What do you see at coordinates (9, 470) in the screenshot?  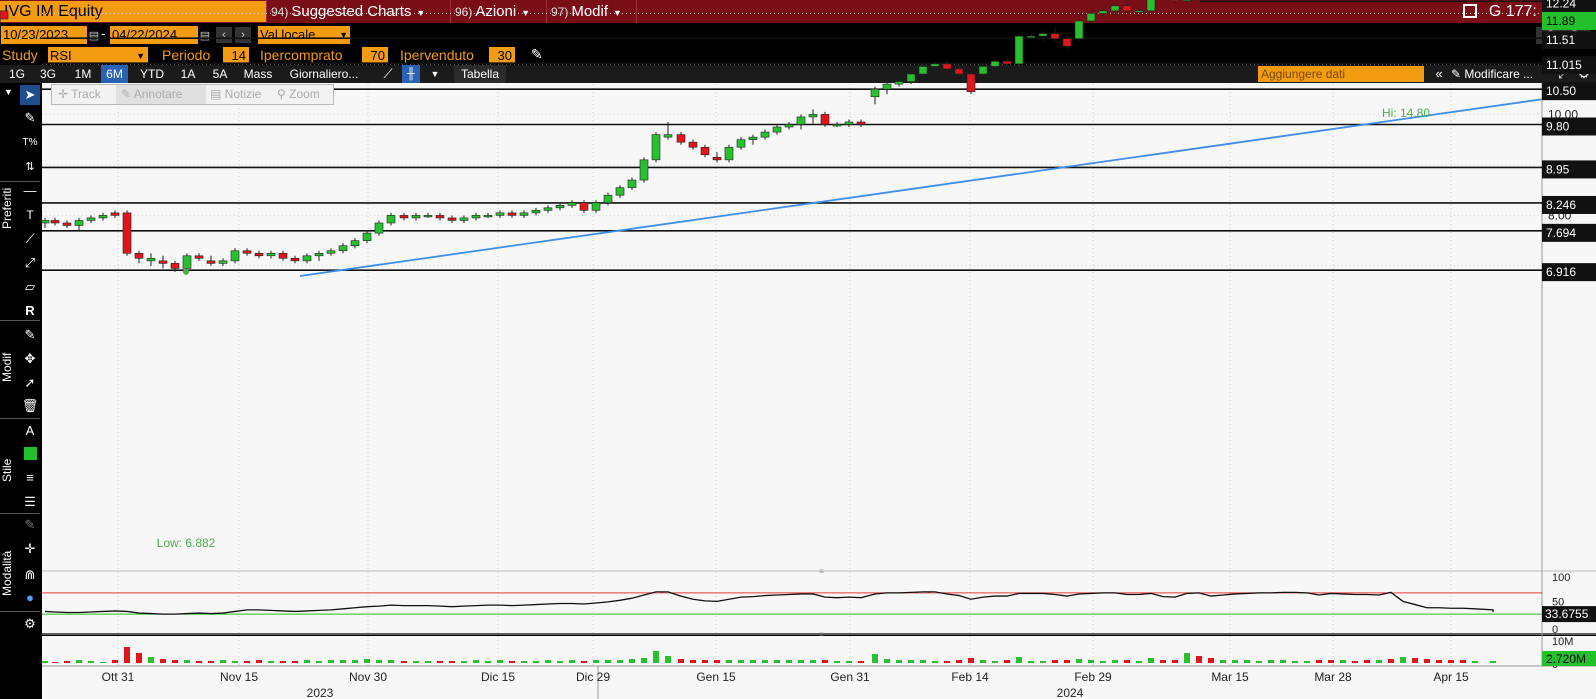 I see `tab-stile: Stile` at bounding box center [9, 470].